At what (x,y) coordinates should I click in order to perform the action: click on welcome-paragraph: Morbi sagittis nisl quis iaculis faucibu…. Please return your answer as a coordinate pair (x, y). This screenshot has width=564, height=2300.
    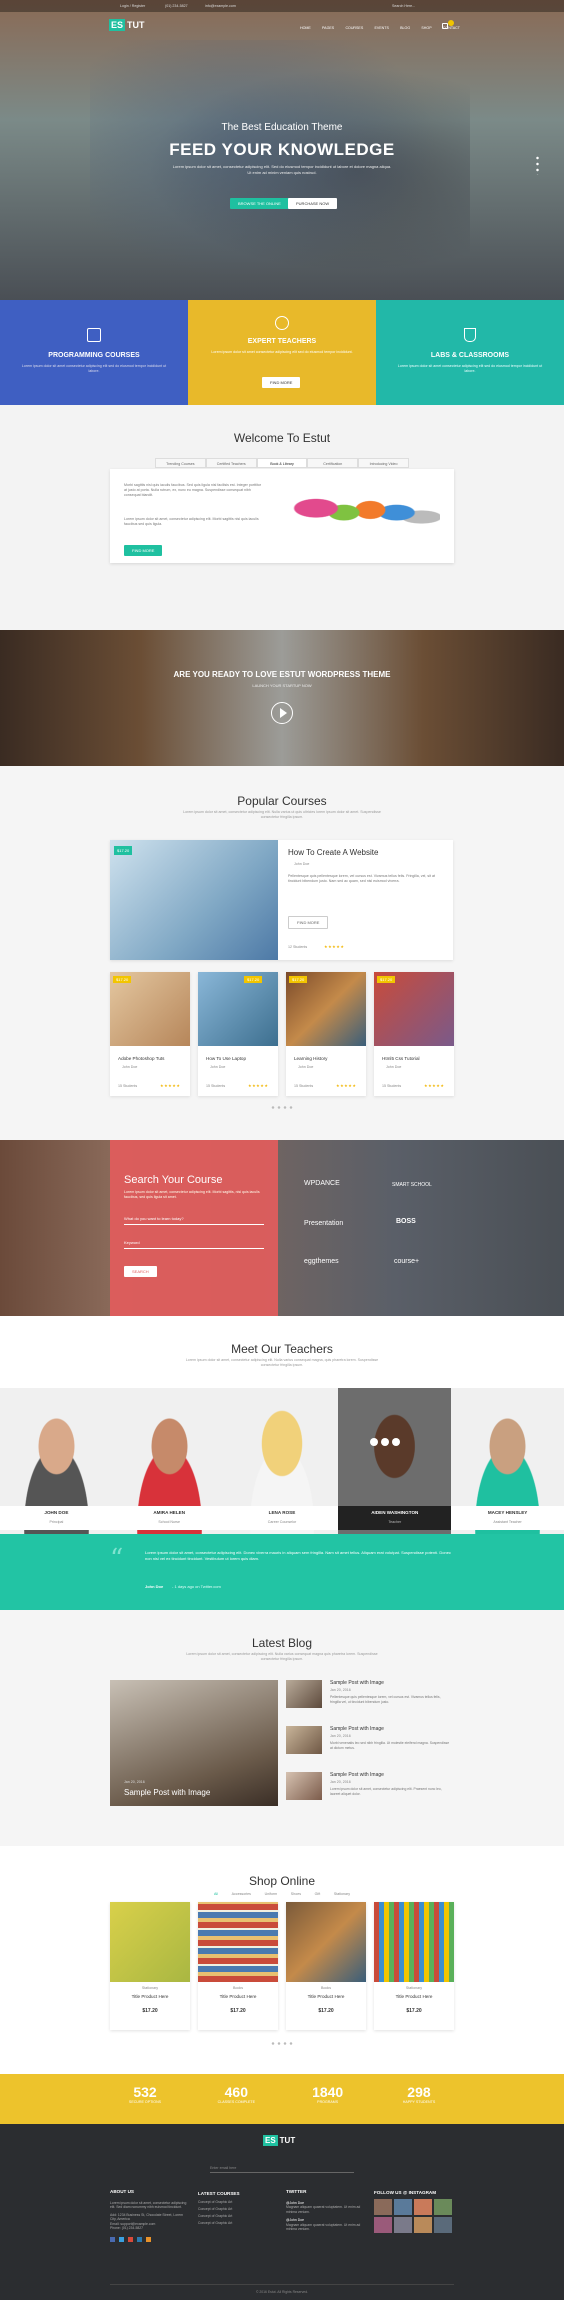
    Looking at the image, I should click on (193, 490).